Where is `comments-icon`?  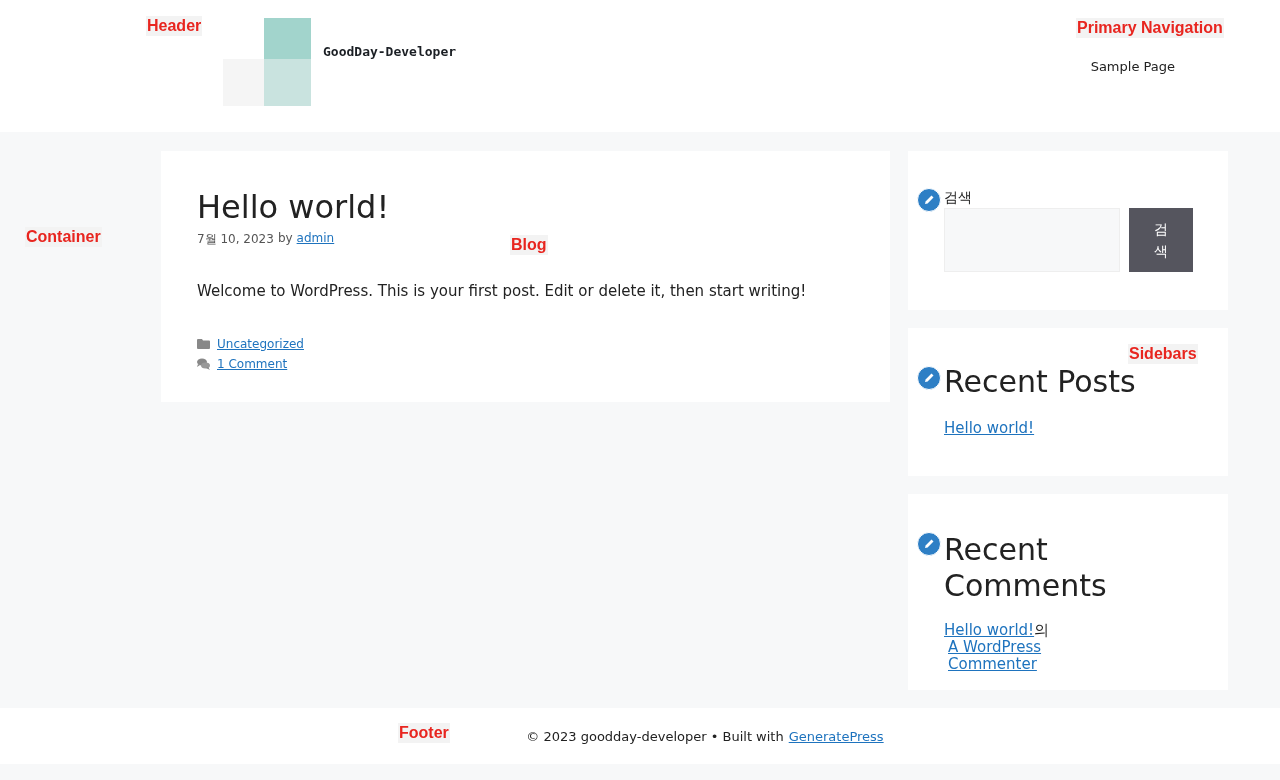 comments-icon is located at coordinates (203, 364).